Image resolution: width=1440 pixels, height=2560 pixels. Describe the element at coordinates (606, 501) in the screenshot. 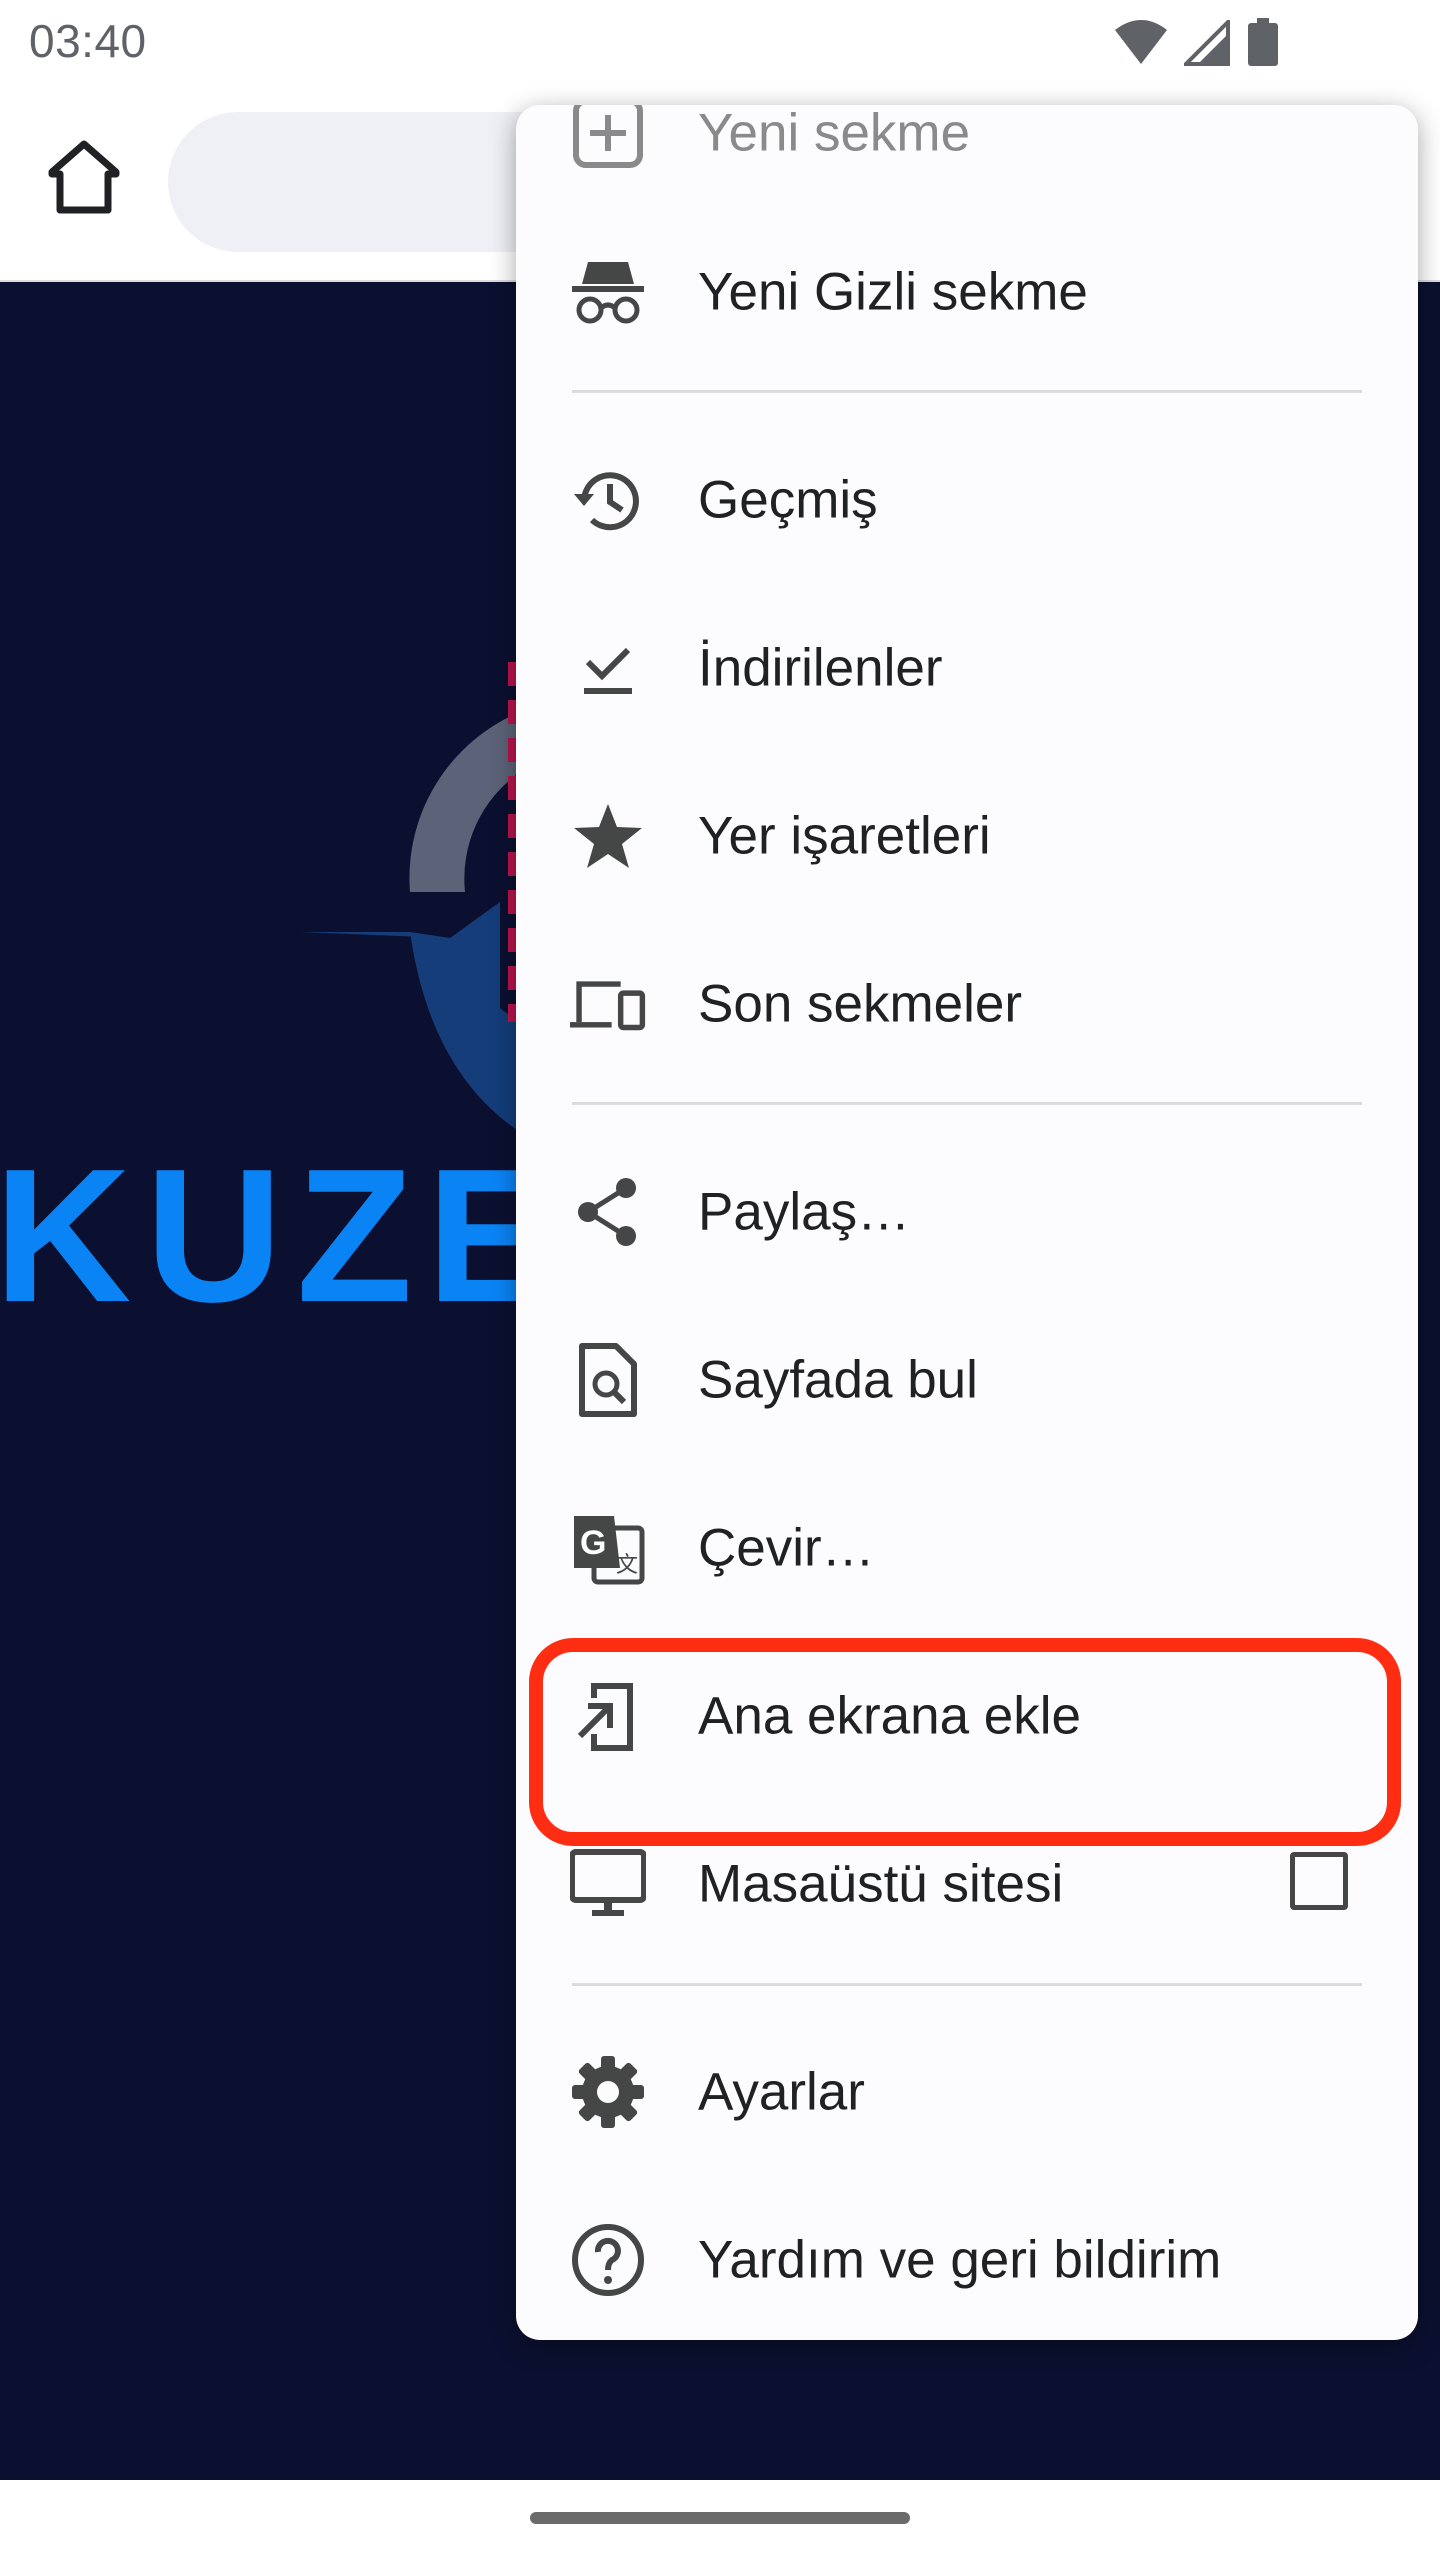

I see `history-icon` at that location.